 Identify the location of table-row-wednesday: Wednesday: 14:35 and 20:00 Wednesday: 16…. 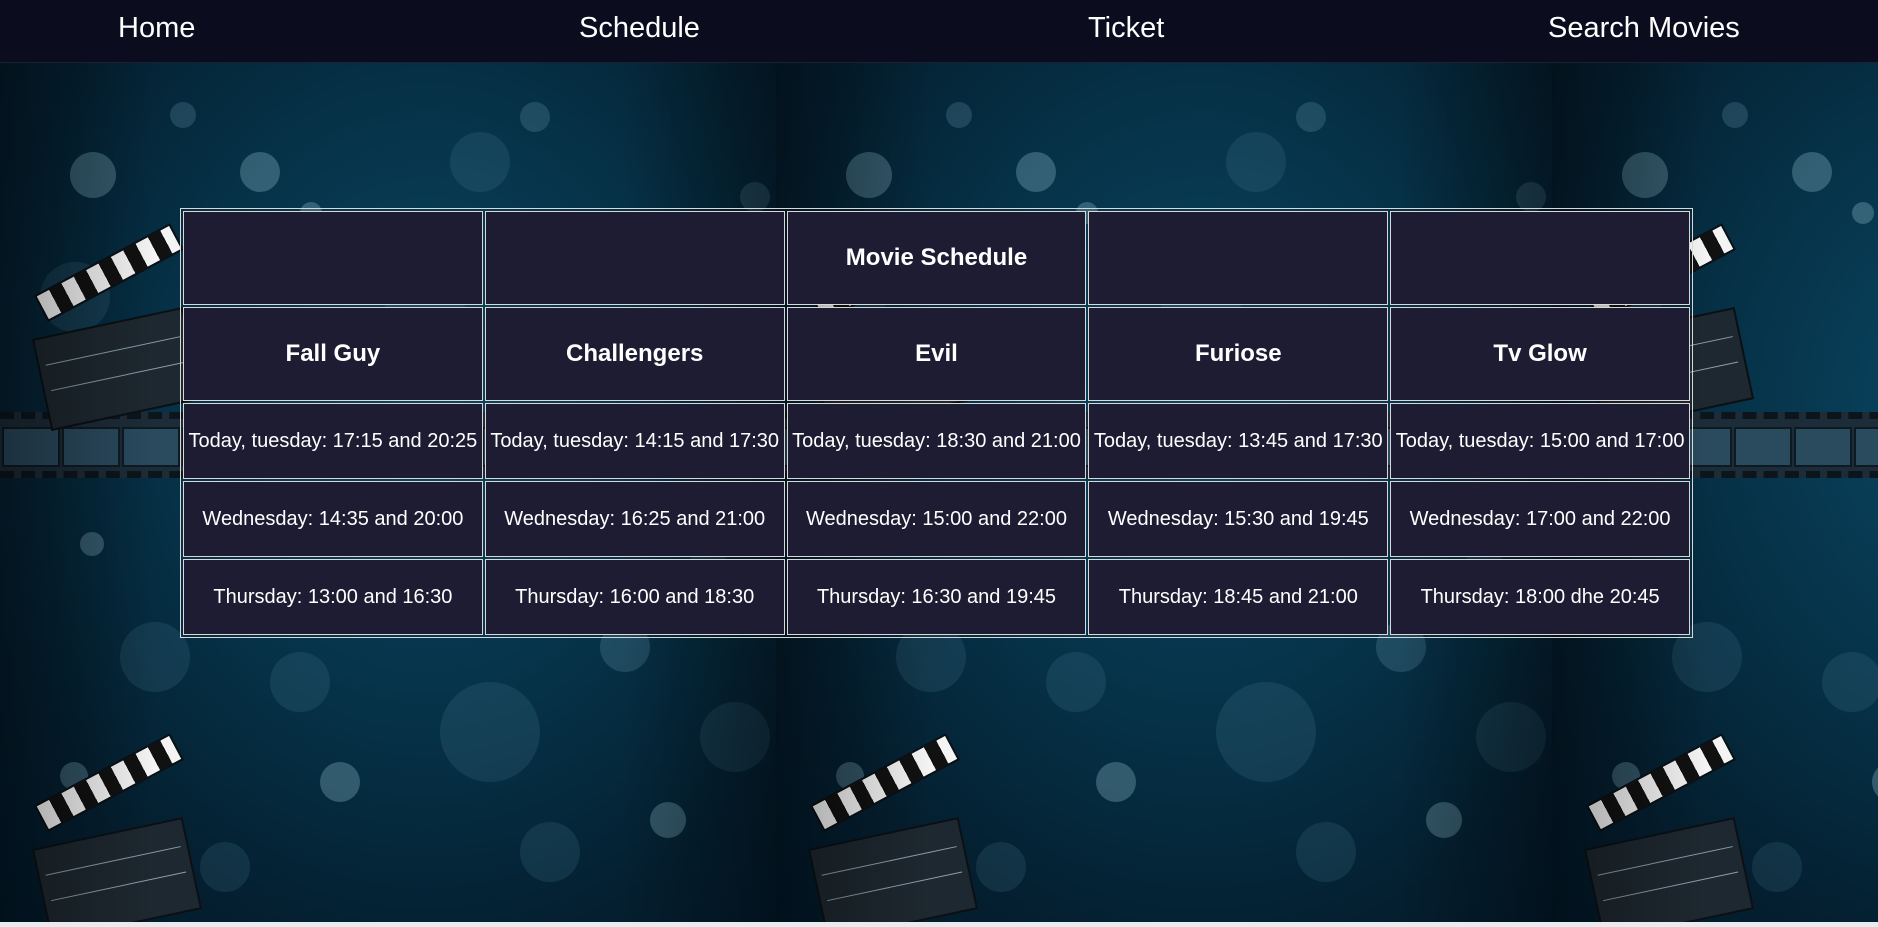
(936, 519).